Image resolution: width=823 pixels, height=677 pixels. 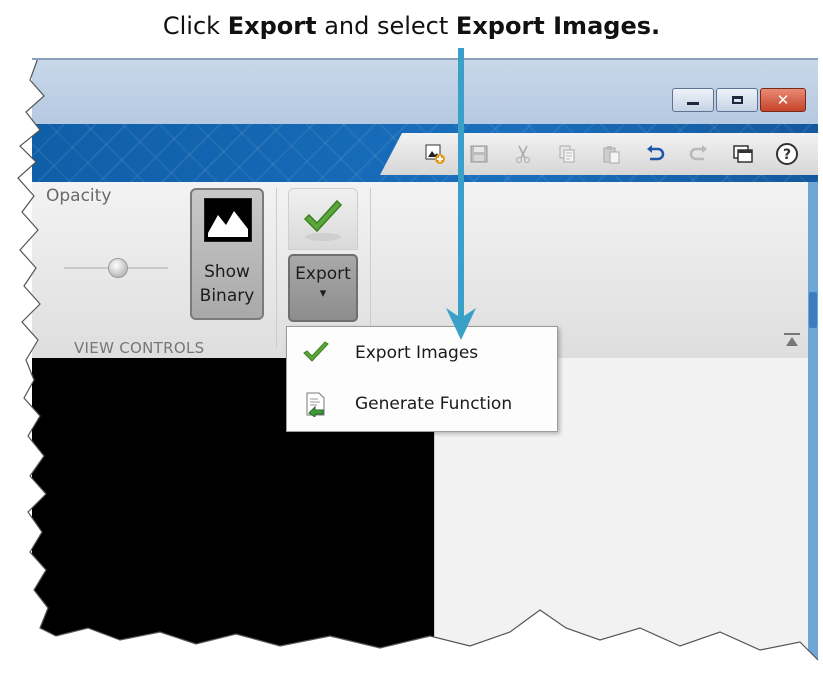 What do you see at coordinates (813, 429) in the screenshot?
I see `vertical-scrollbar` at bounding box center [813, 429].